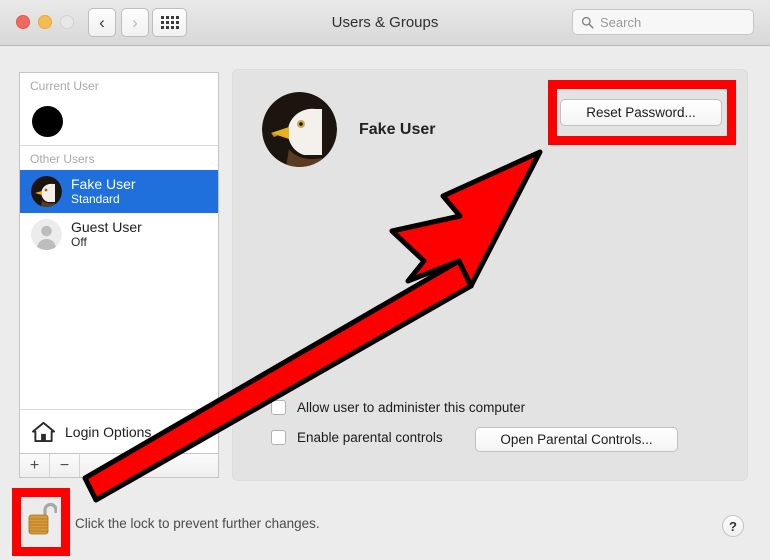 The height and width of the screenshot is (560, 770). What do you see at coordinates (46, 234) in the screenshot?
I see `person-silhouette-avatar` at bounding box center [46, 234].